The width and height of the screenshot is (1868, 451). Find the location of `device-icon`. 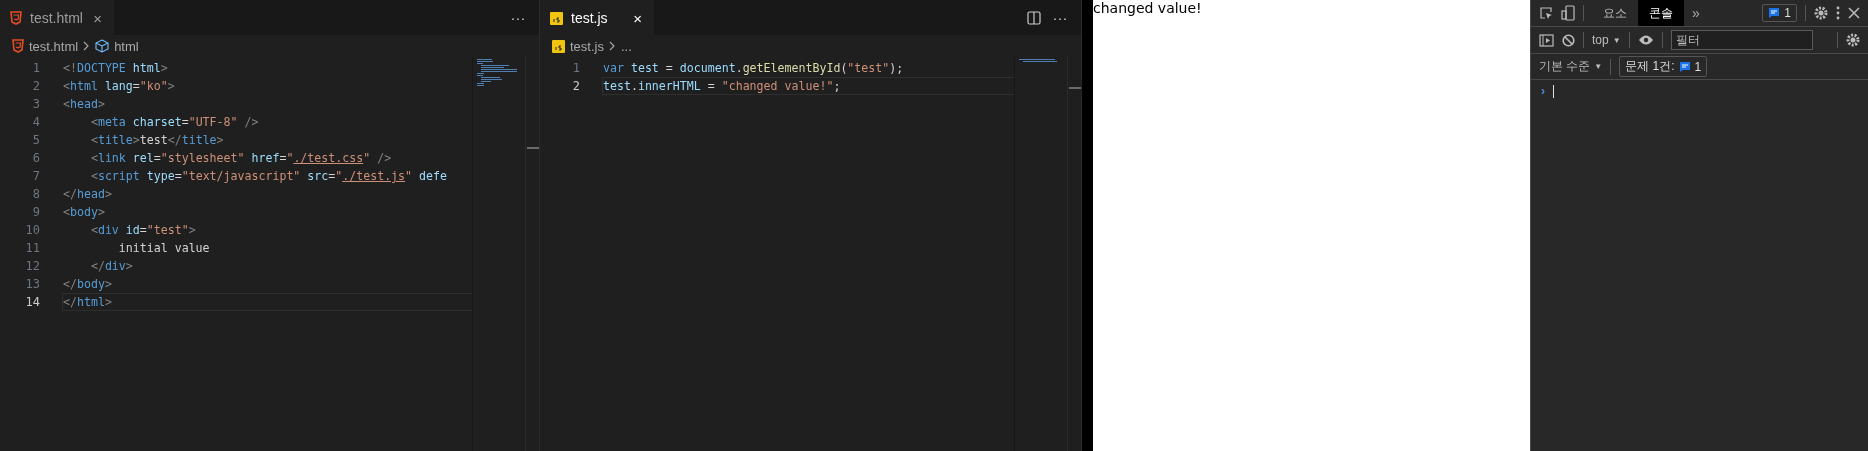

device-icon is located at coordinates (1568, 13).